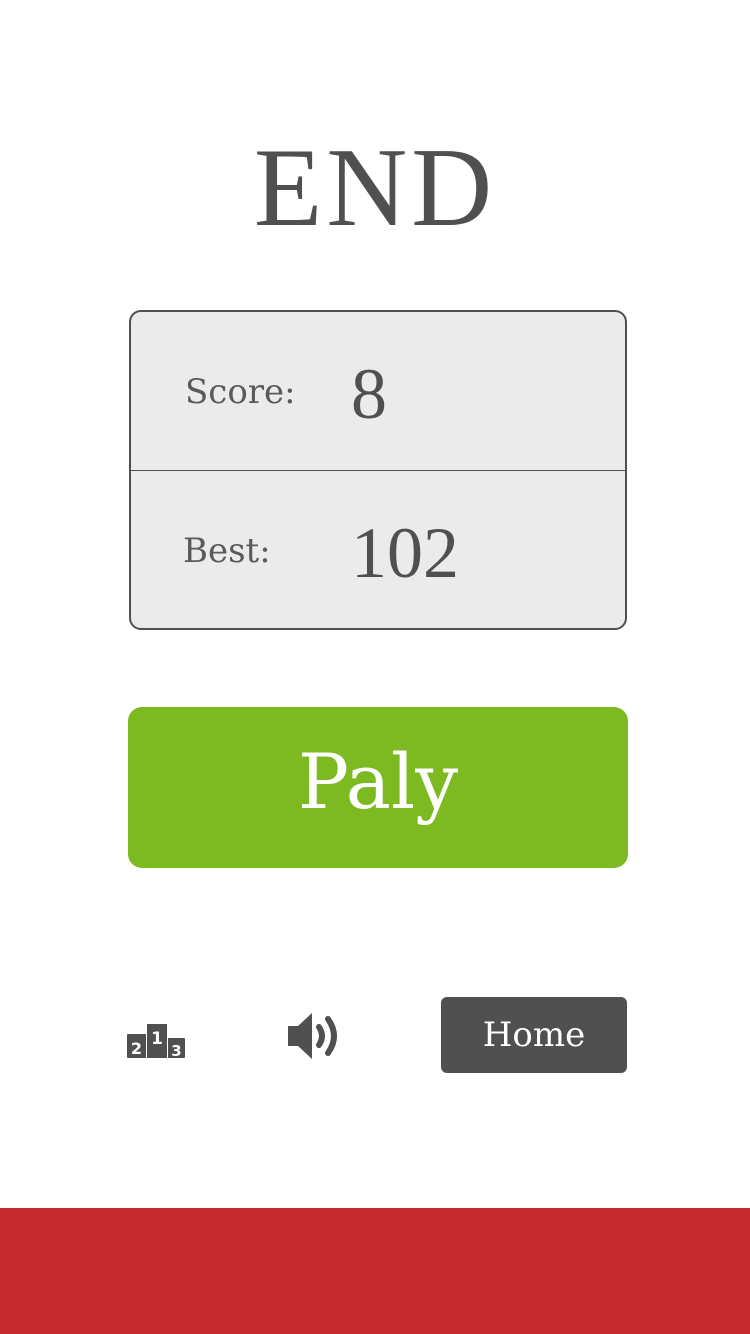 This screenshot has height=1334, width=750. I want to click on best-row: Best: 102, so click(378, 549).